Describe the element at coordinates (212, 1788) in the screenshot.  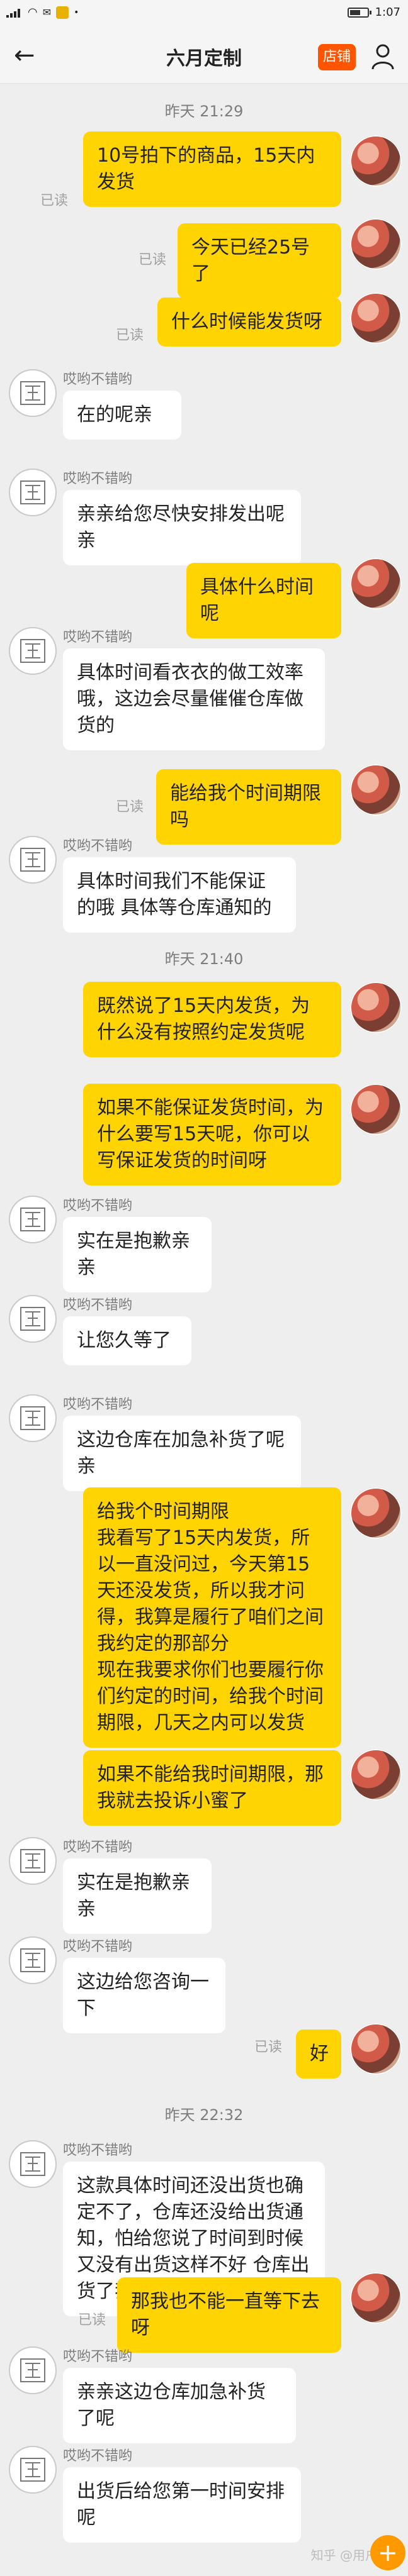
I see `message-bubble-mine: 如果不能给我时间期限，那我就去投诉小蜜了` at that location.